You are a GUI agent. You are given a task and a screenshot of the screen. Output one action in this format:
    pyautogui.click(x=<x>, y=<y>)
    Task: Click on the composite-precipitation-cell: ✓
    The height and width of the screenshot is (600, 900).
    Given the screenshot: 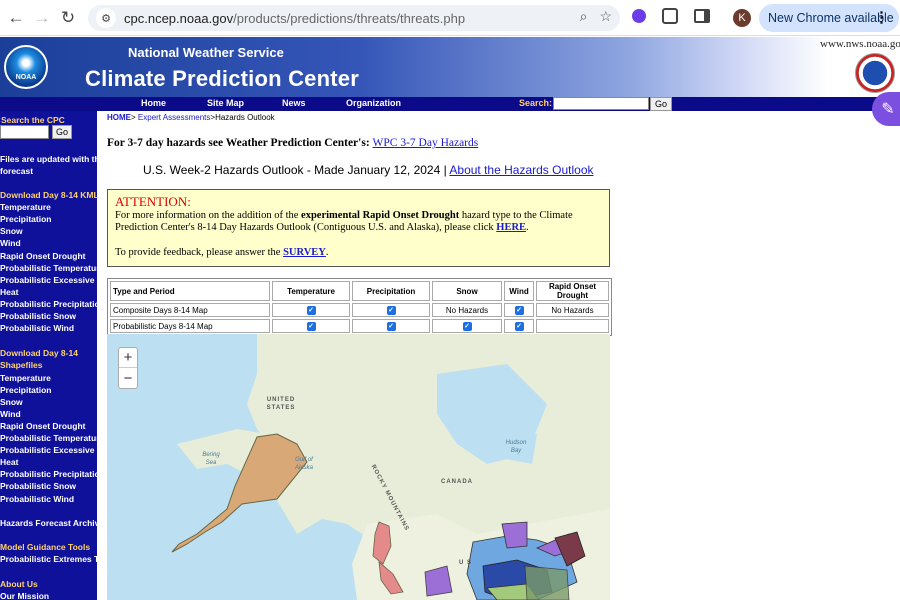 What is the action you would take?
    pyautogui.click(x=391, y=310)
    